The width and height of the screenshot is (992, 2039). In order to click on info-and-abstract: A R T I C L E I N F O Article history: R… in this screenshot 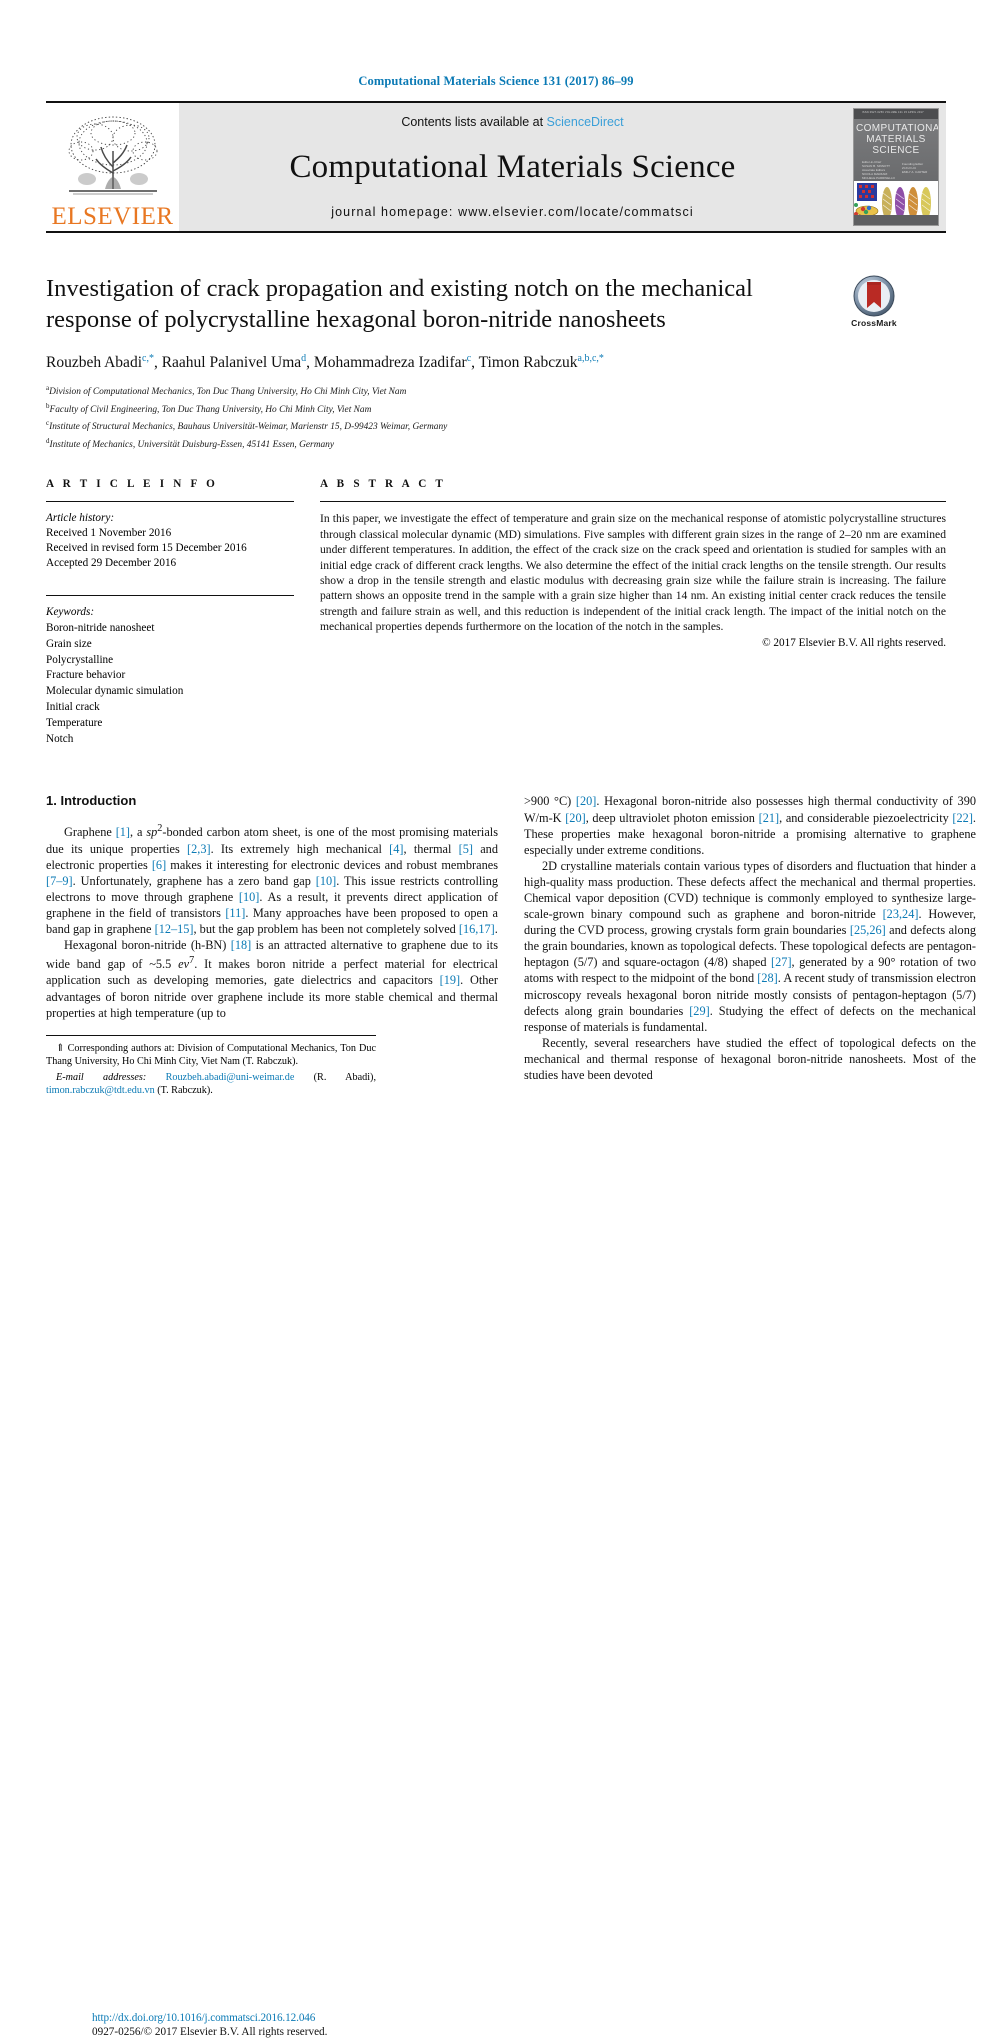, I will do `click(496, 612)`.